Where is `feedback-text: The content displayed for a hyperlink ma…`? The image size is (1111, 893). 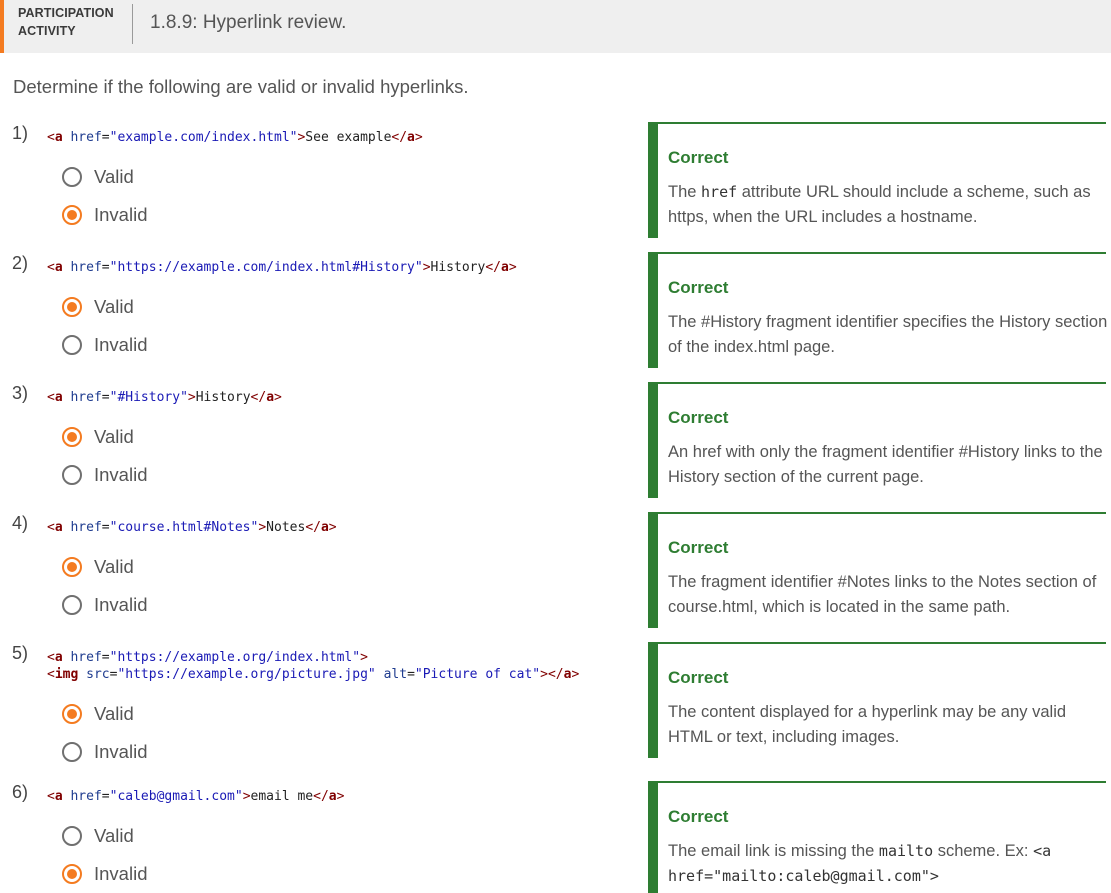
feedback-text: The content displayed for a hyperlink ma… is located at coordinates (867, 724).